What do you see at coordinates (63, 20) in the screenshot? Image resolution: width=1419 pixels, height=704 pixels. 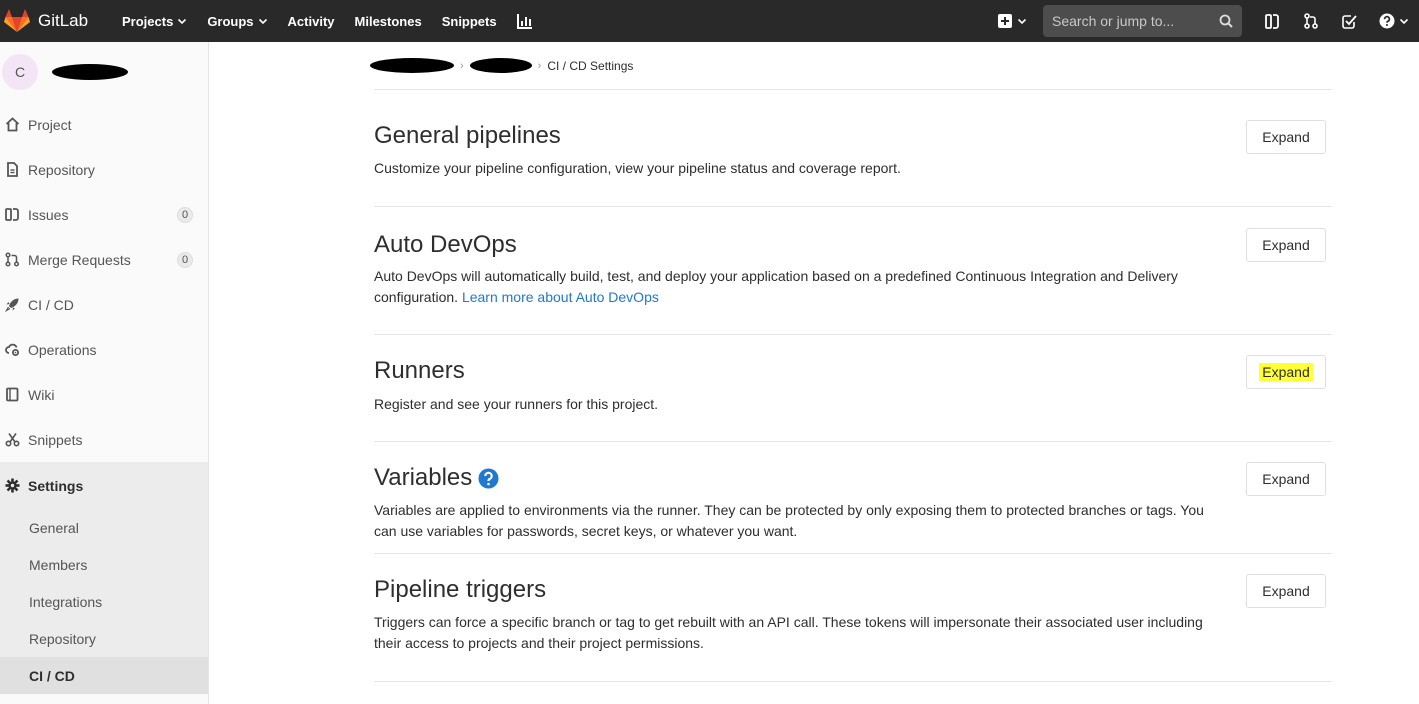 I see `brand-name: GitLab` at bounding box center [63, 20].